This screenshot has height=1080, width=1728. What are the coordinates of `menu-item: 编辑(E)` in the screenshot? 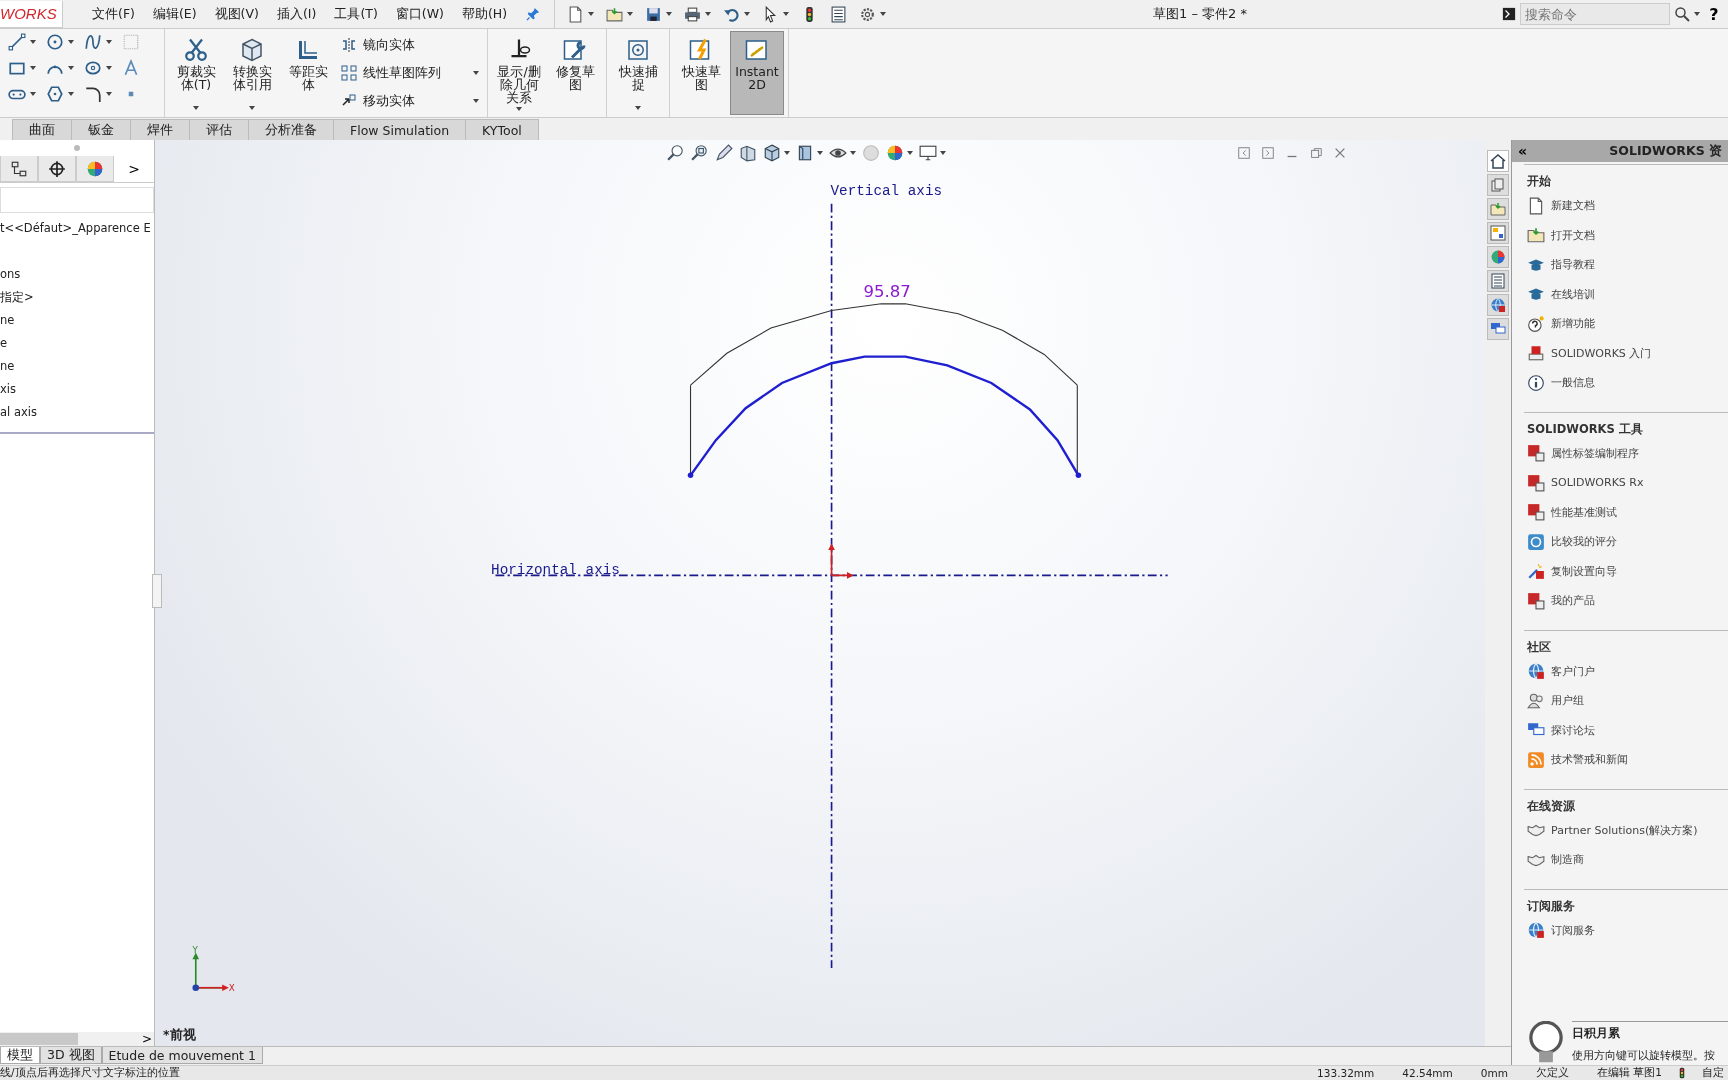 It's located at (174, 14).